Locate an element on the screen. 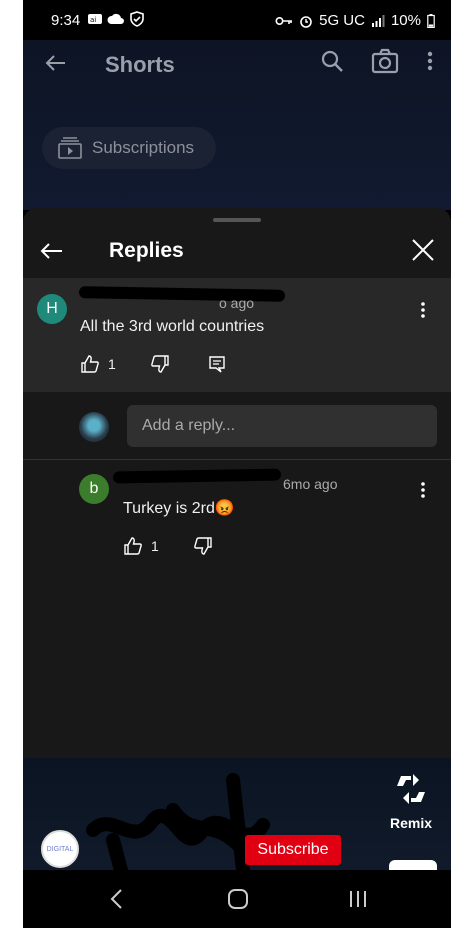 Image resolution: width=474 pixels, height=928 pixels. channel-avatar-text: DIGITAL is located at coordinates (60, 849).